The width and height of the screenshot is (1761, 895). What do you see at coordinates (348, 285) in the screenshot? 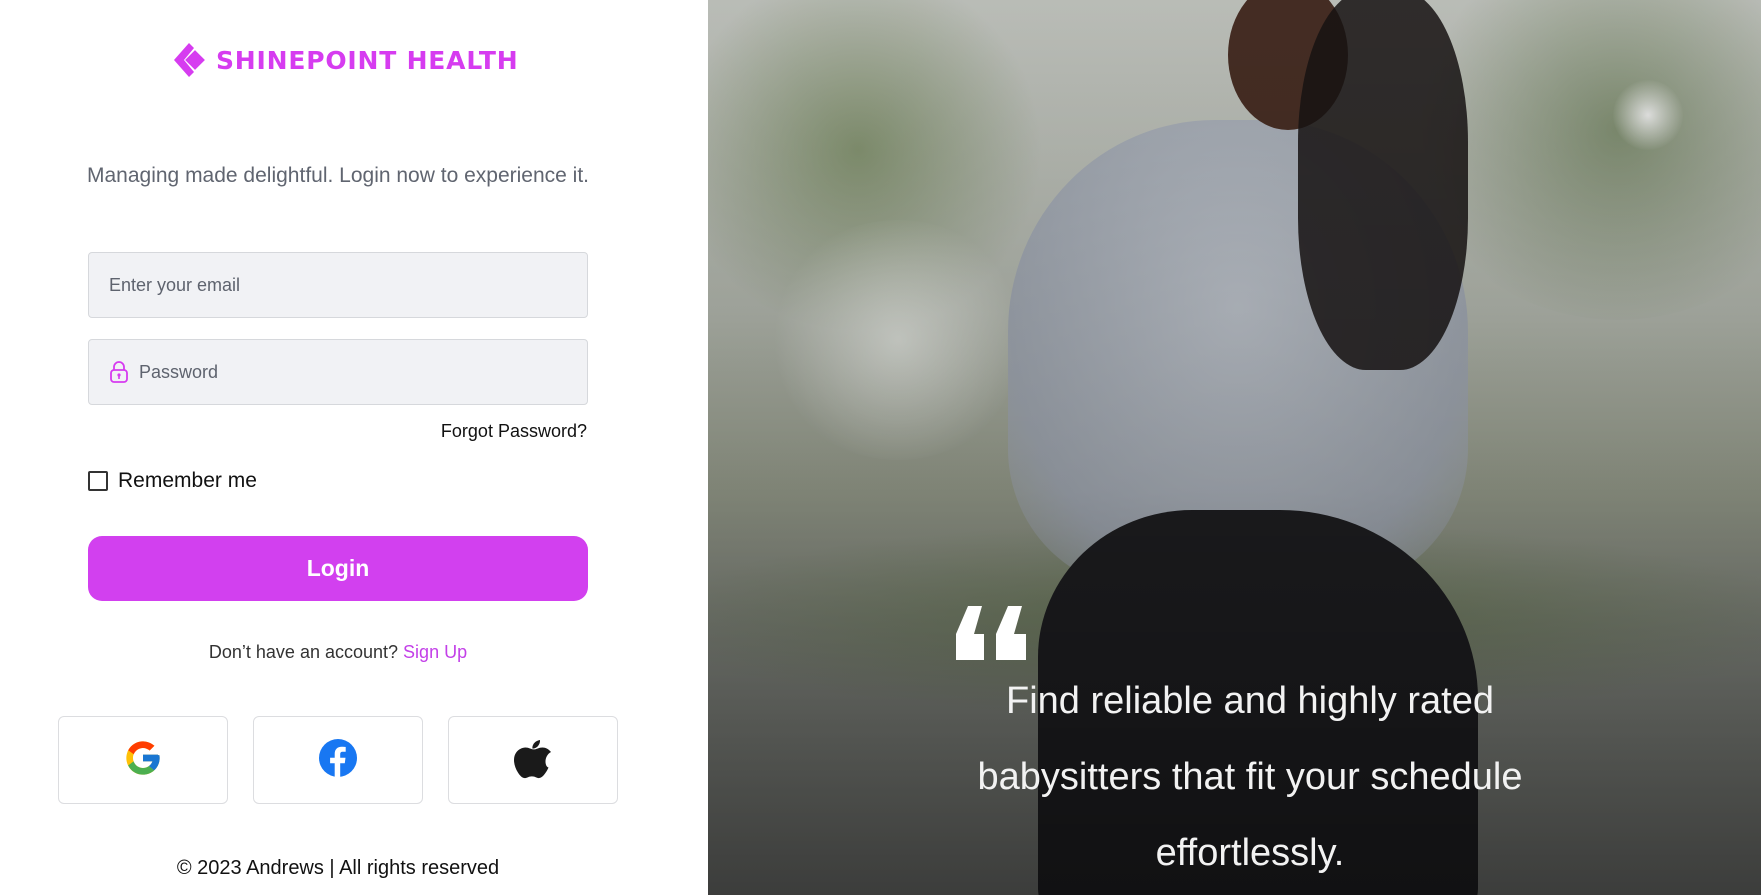
I see `email-field` at bounding box center [348, 285].